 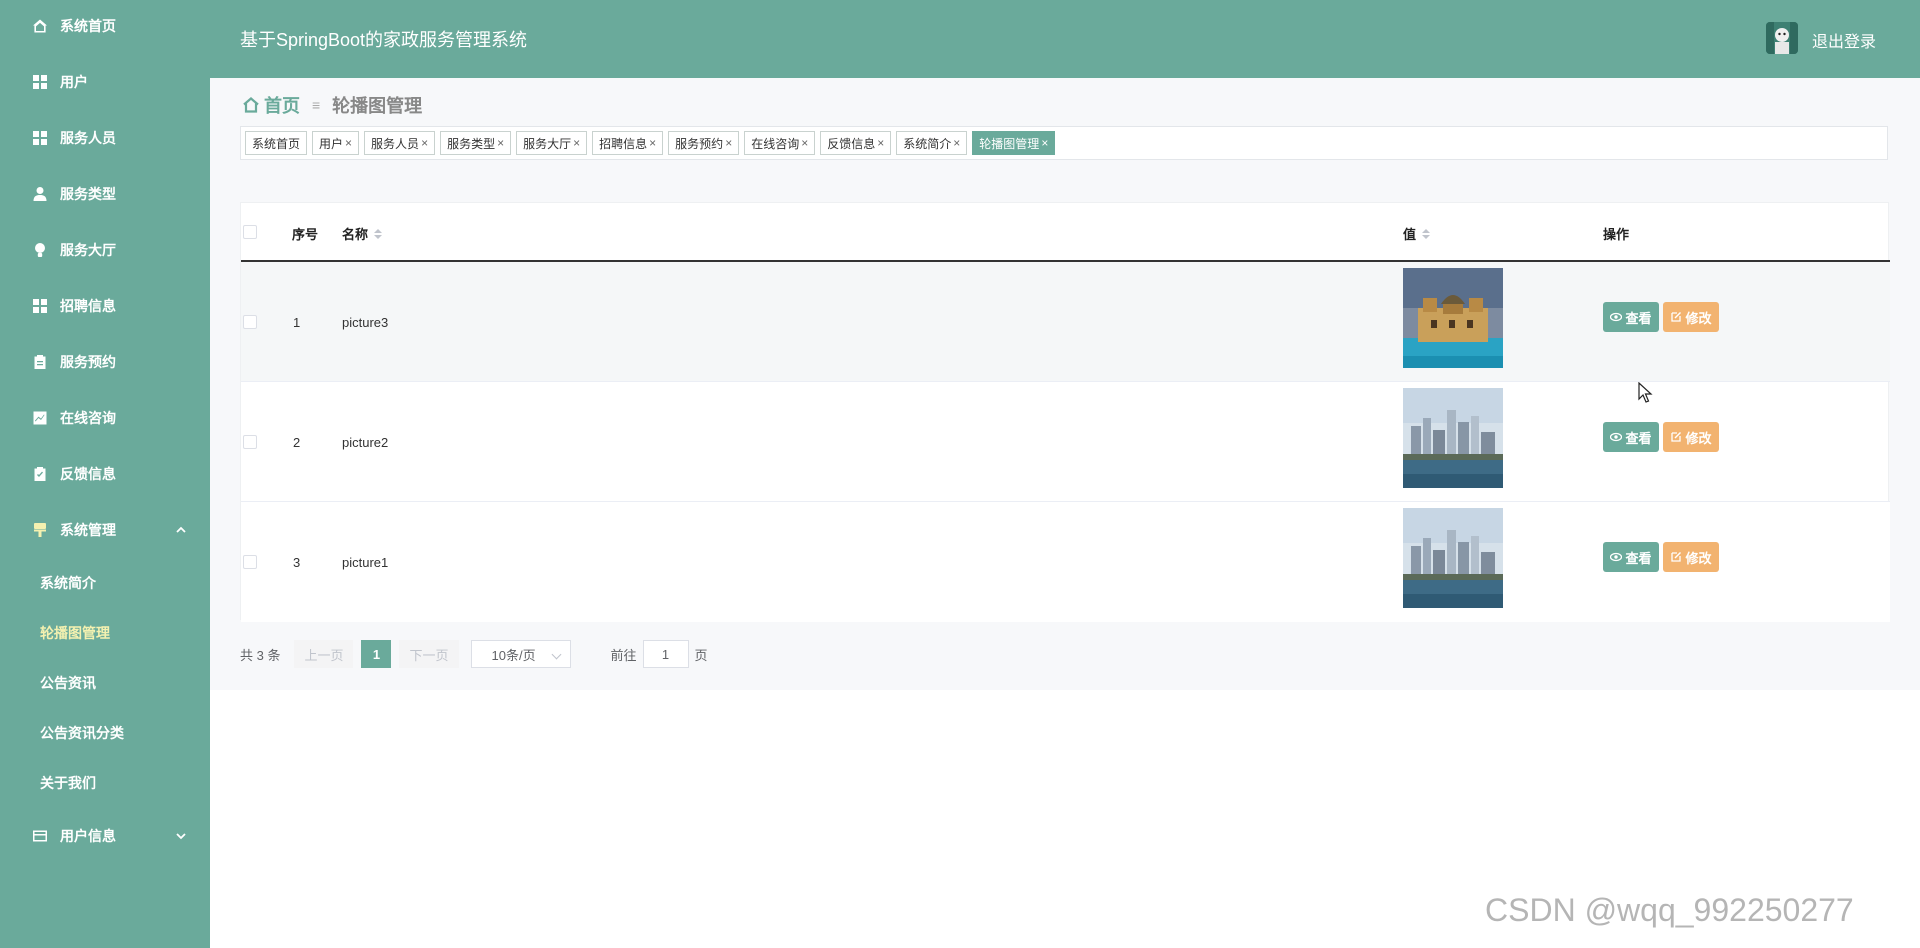 What do you see at coordinates (1065, 232) in the screenshot?
I see `table-header: 序号 名称 值 操作` at bounding box center [1065, 232].